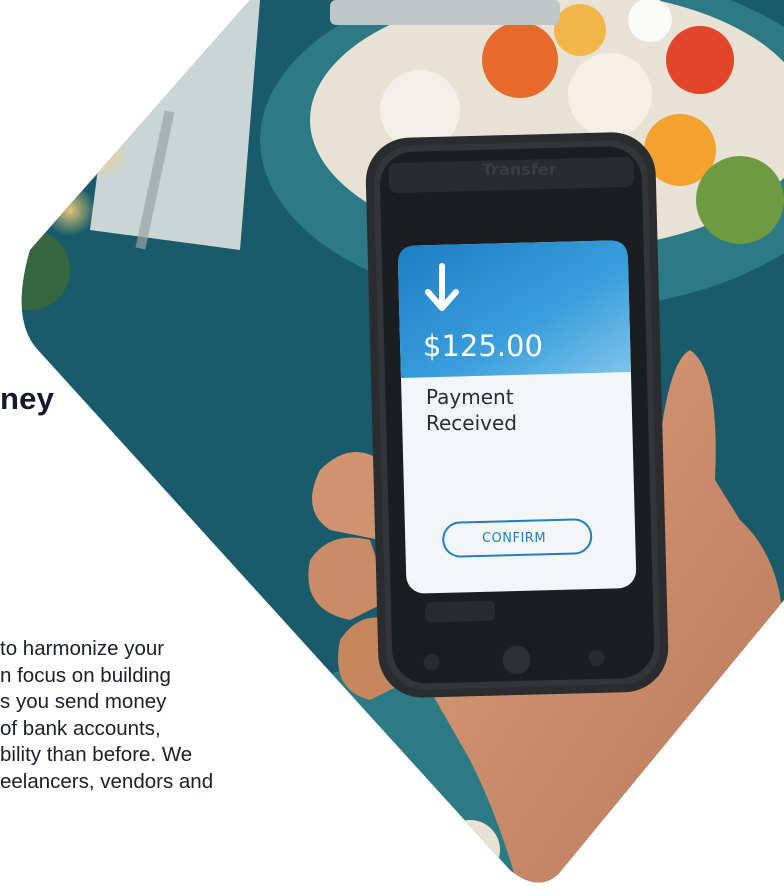  Describe the element at coordinates (442, 288) in the screenshot. I see `arrow-down-icon` at that location.